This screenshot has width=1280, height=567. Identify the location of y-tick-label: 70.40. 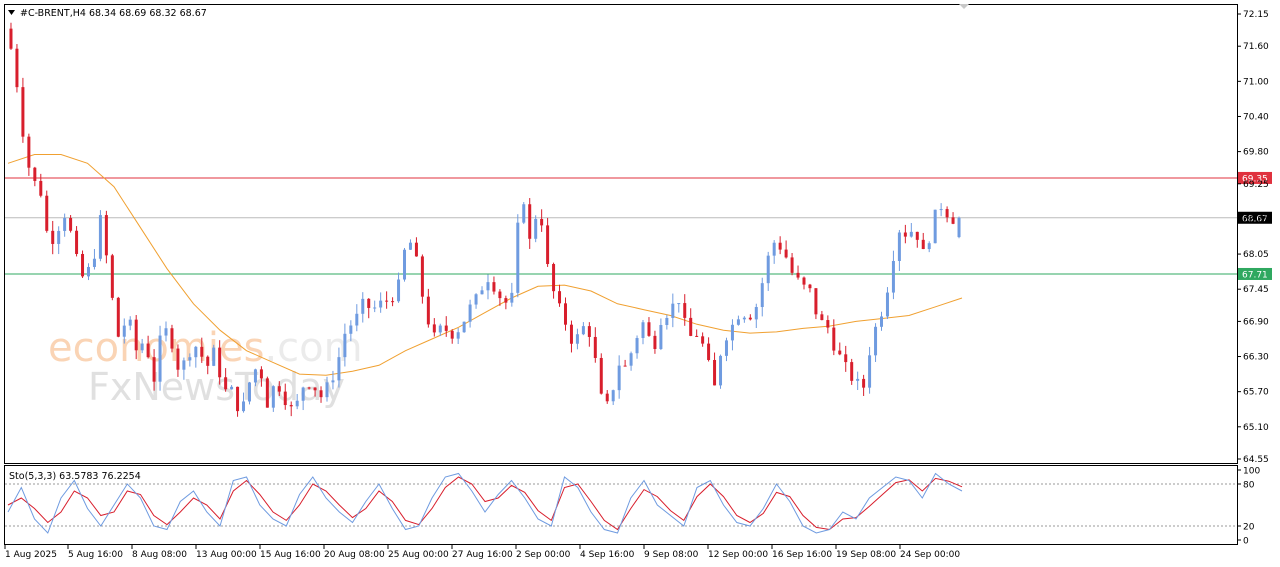
(1256, 117).